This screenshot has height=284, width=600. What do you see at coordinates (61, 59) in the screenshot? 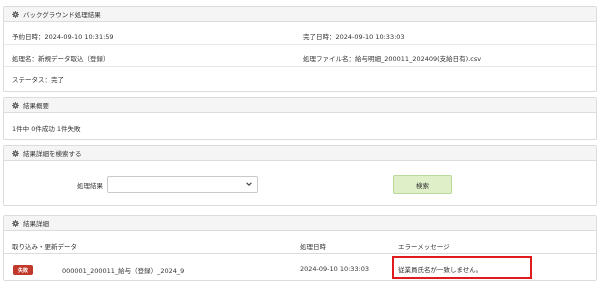
I see `process-name: 処理名：新規データ取込（登録）` at bounding box center [61, 59].